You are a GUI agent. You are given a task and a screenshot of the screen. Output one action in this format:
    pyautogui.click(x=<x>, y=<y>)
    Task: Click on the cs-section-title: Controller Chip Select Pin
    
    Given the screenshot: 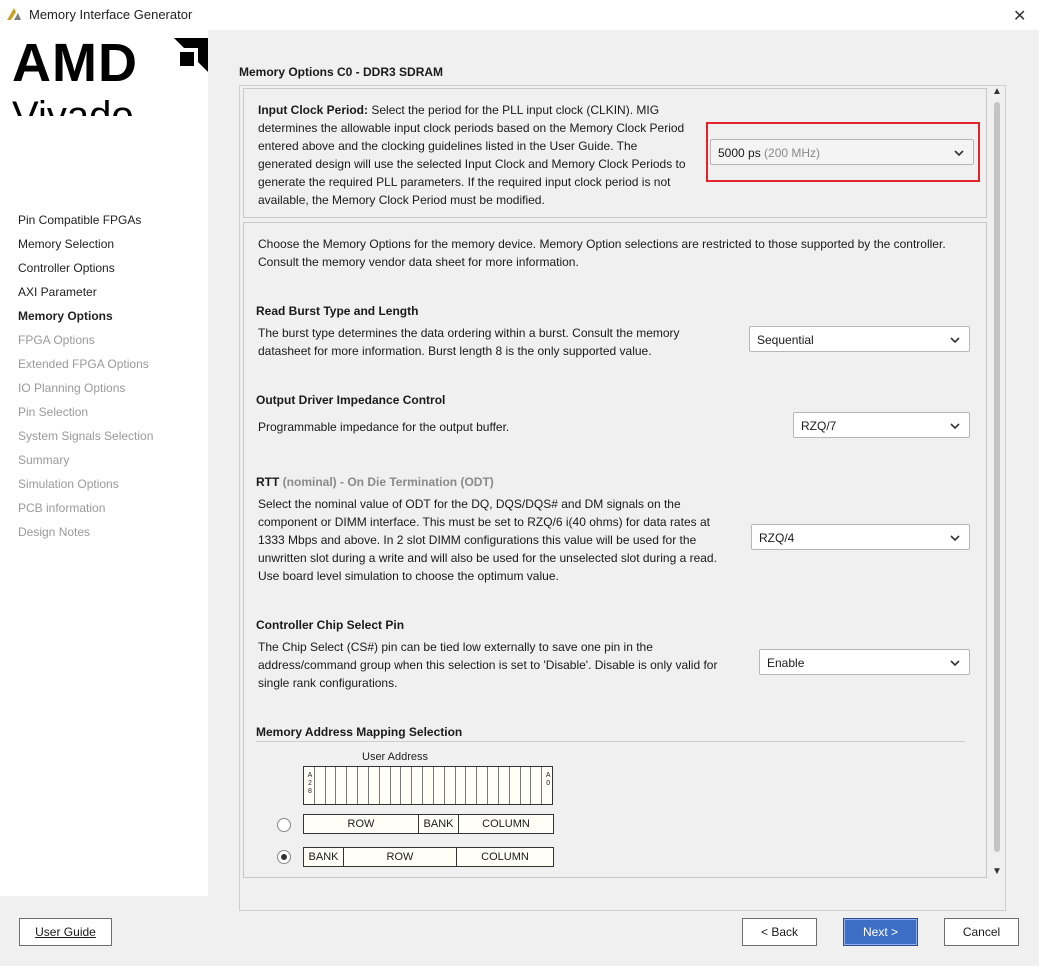 What is the action you would take?
    pyautogui.click(x=330, y=625)
    